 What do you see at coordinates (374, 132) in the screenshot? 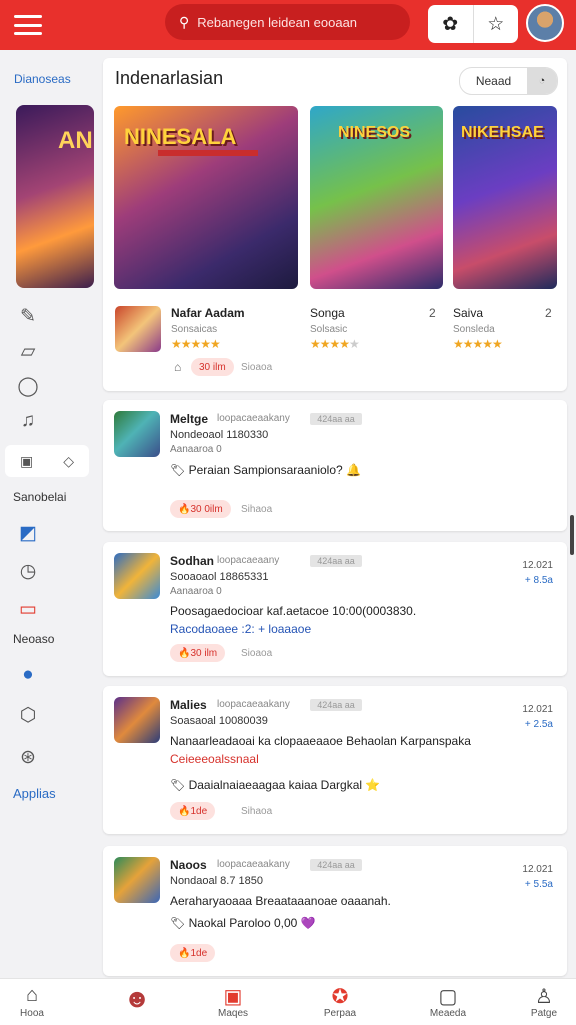
I see `game-art-text: NINESOS` at bounding box center [374, 132].